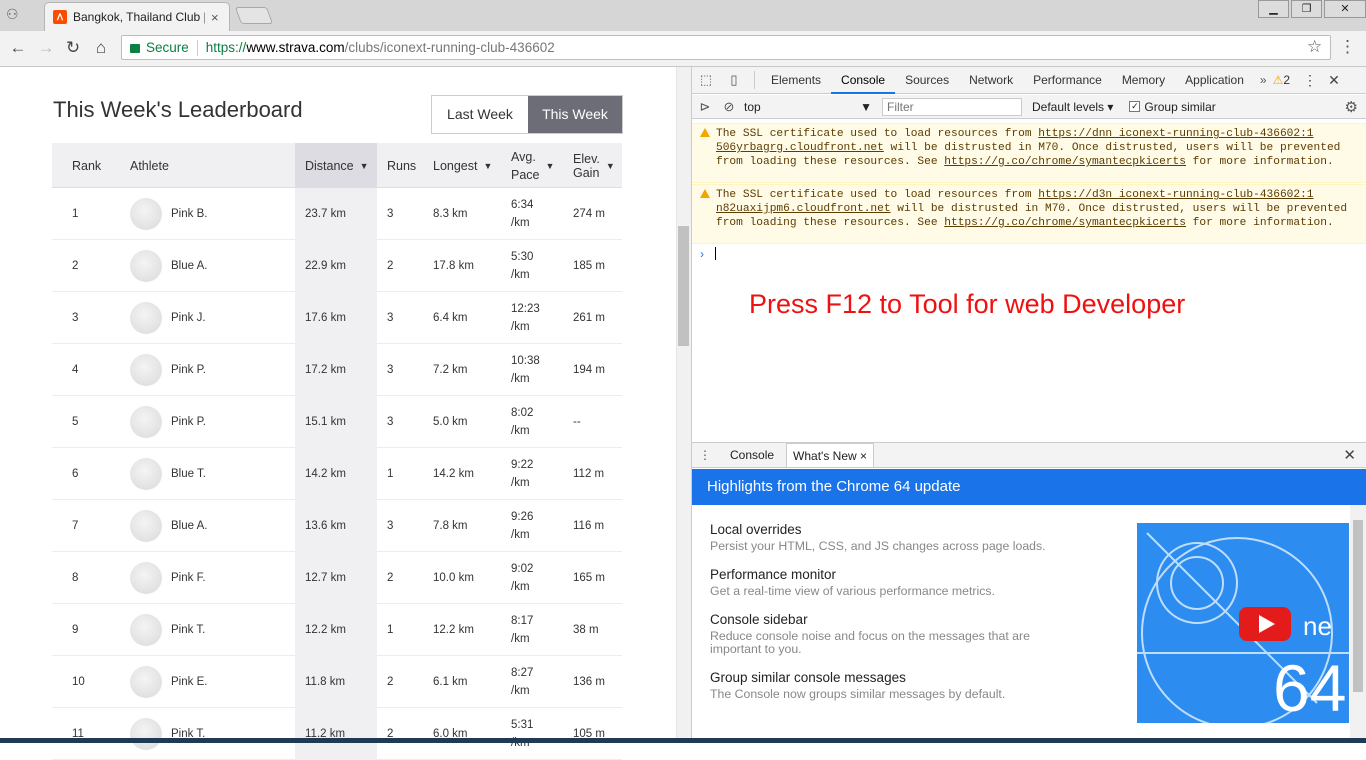  What do you see at coordinates (188, 474) in the screenshot?
I see `athlete-name: Blue T.` at bounding box center [188, 474].